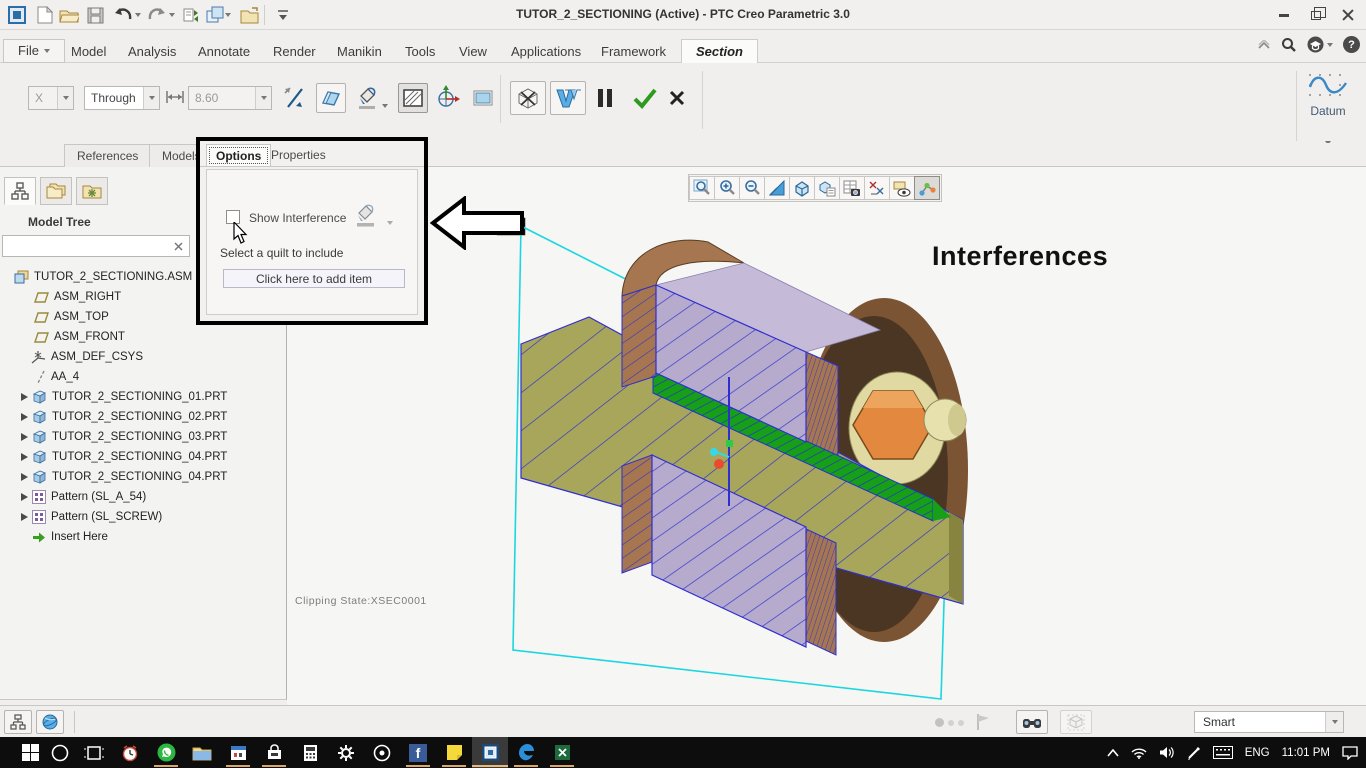 This screenshot has height=768, width=1366. What do you see at coordinates (60, 752) in the screenshot?
I see `cortana-icon` at bounding box center [60, 752].